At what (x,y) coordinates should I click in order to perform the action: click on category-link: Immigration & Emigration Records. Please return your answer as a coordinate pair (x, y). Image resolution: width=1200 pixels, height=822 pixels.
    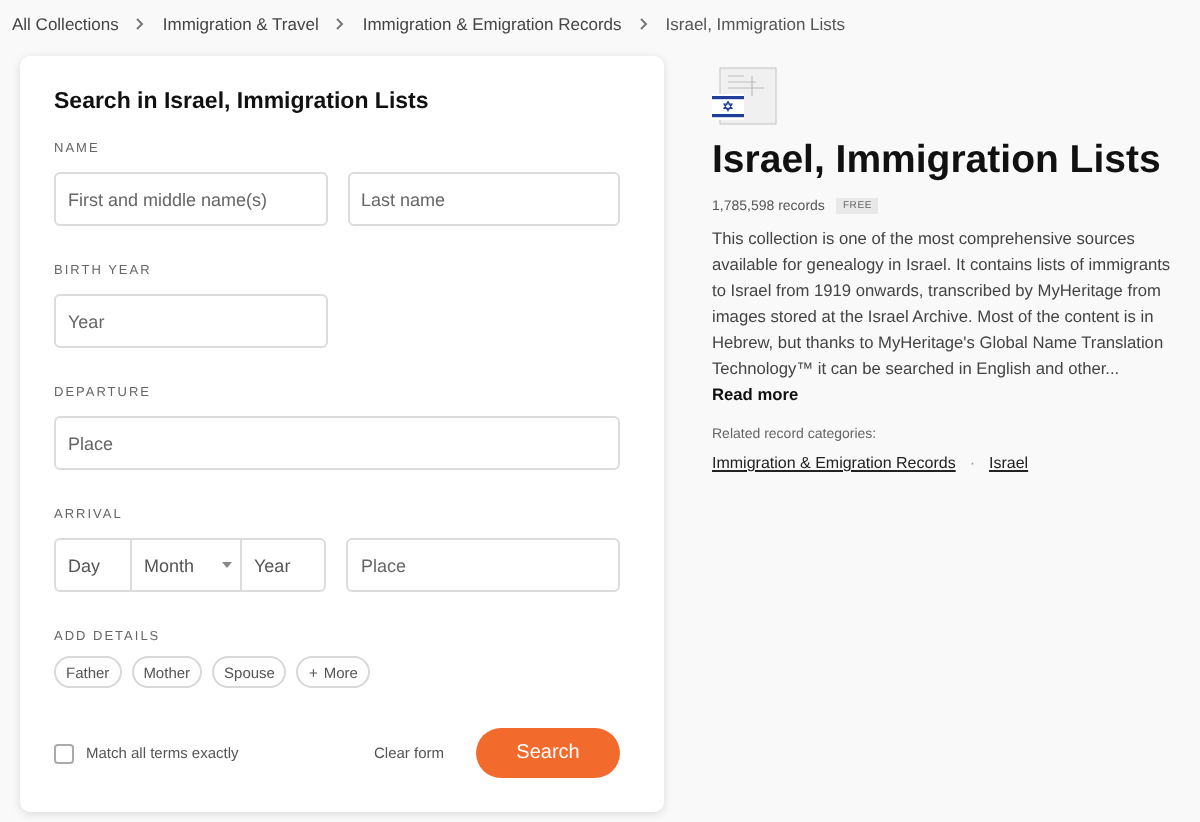
    Looking at the image, I should click on (834, 463).